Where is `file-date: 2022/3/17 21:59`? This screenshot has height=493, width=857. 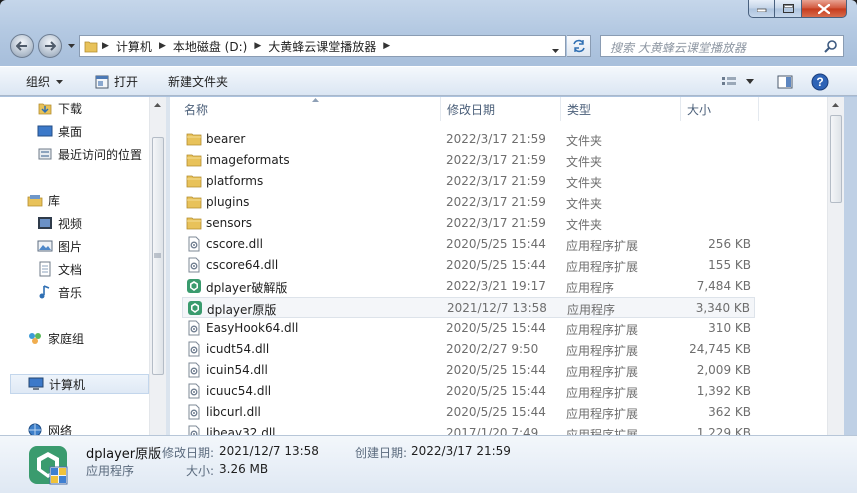 file-date: 2022/3/17 21:59 is located at coordinates (496, 139).